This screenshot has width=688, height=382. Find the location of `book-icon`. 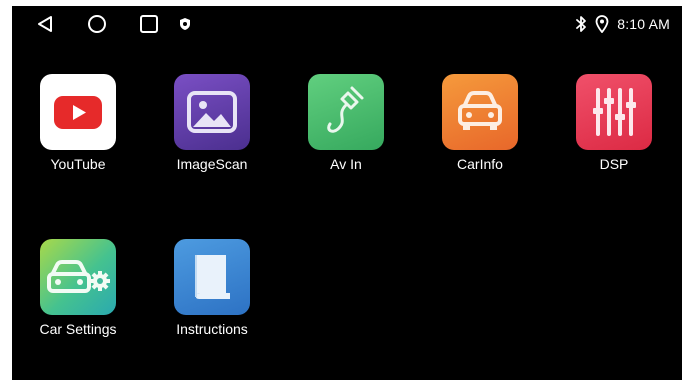

book-icon is located at coordinates (212, 277).